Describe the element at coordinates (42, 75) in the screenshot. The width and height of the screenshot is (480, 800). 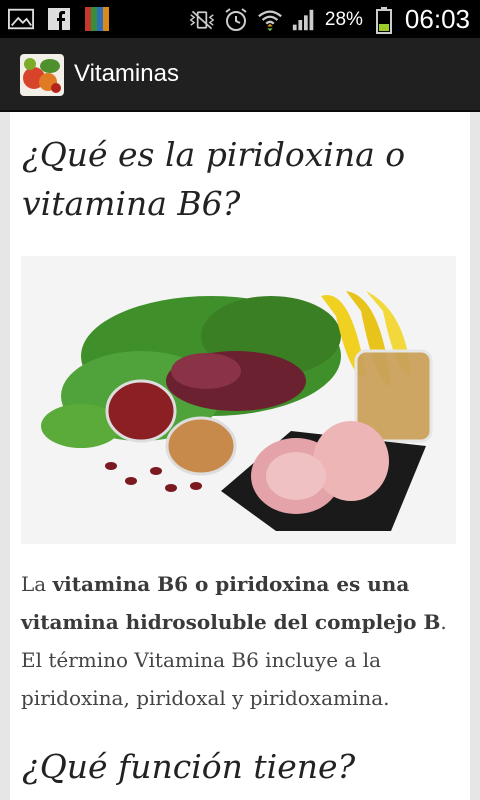
I see `app-logo-icon` at that location.